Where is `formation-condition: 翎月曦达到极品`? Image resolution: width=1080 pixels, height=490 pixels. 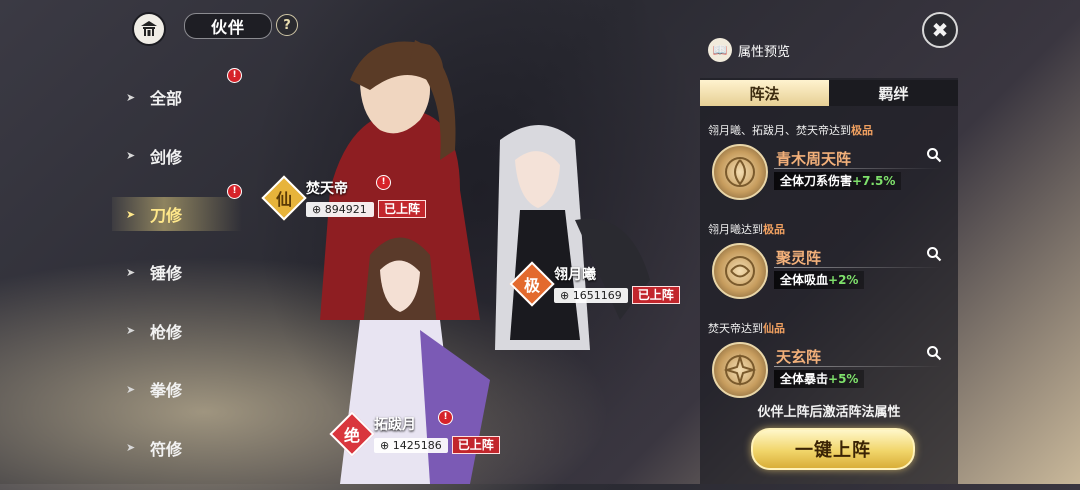 formation-condition: 翎月曦达到极品 is located at coordinates (828, 229).